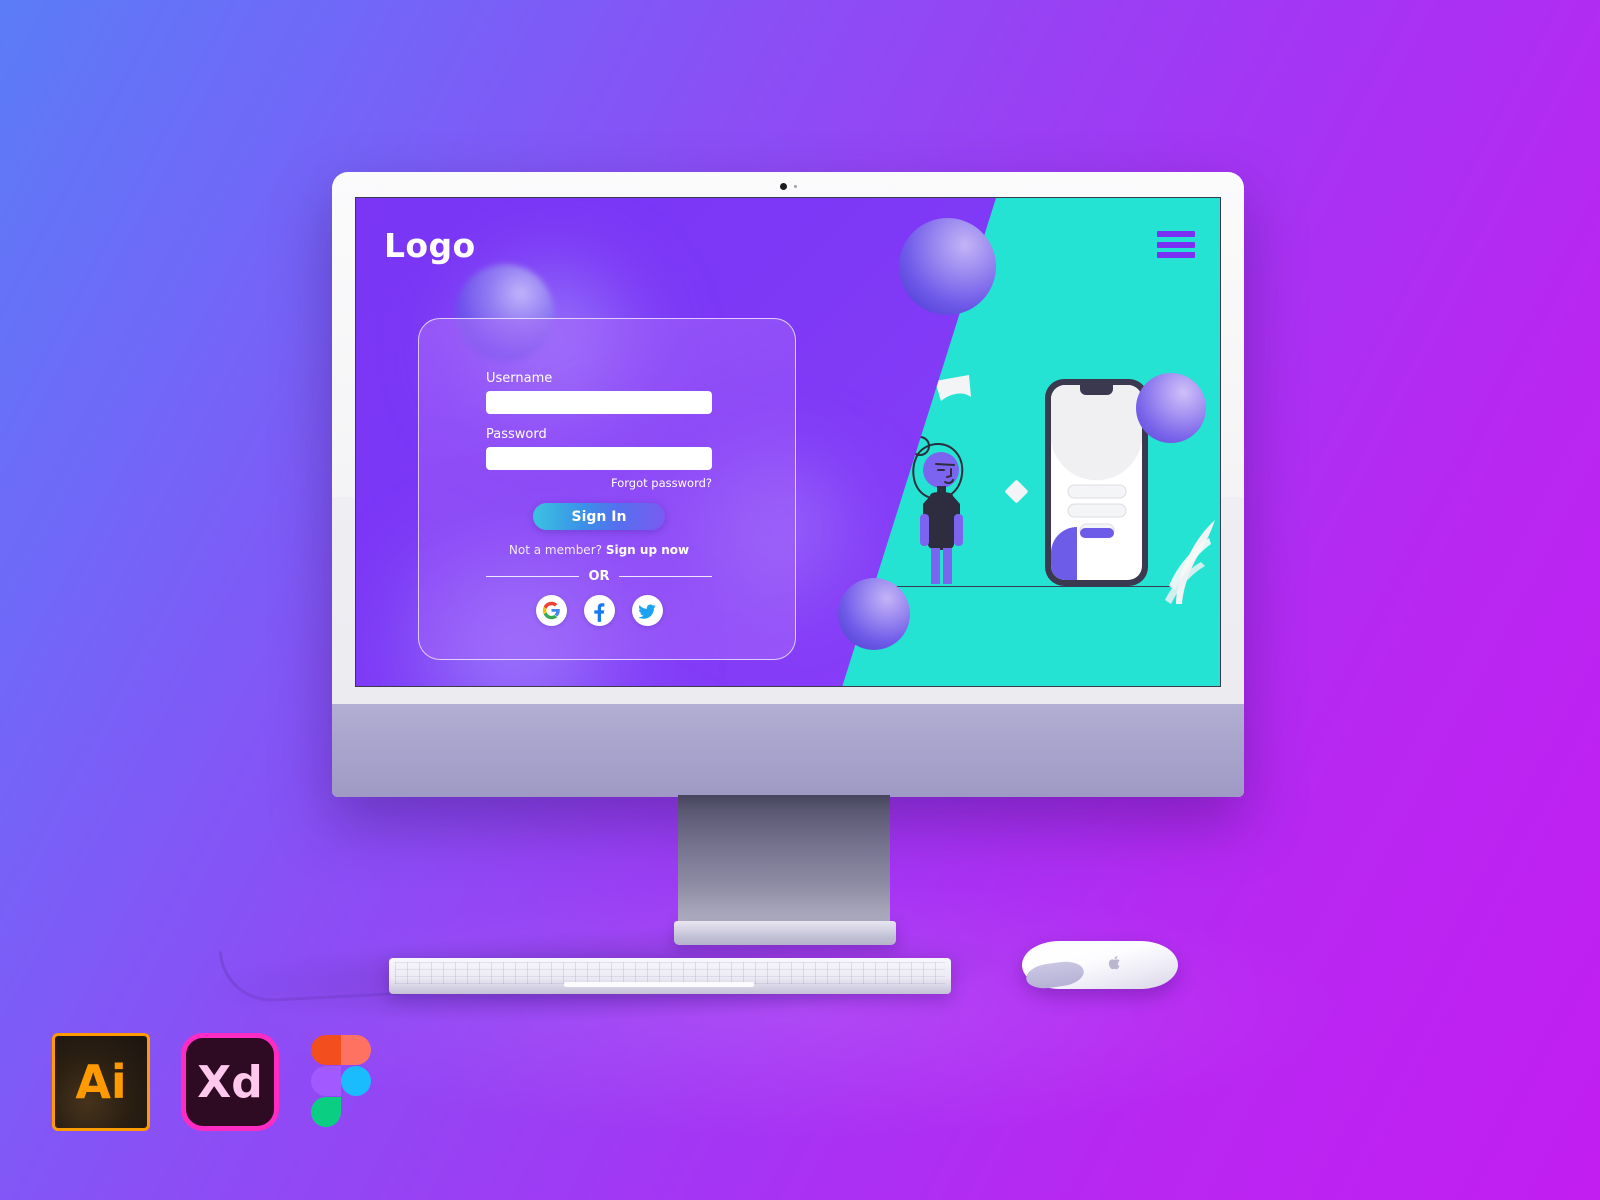 The width and height of the screenshot is (1600, 1200). I want to click on forgot-password-link: Forgot password?, so click(599, 483).